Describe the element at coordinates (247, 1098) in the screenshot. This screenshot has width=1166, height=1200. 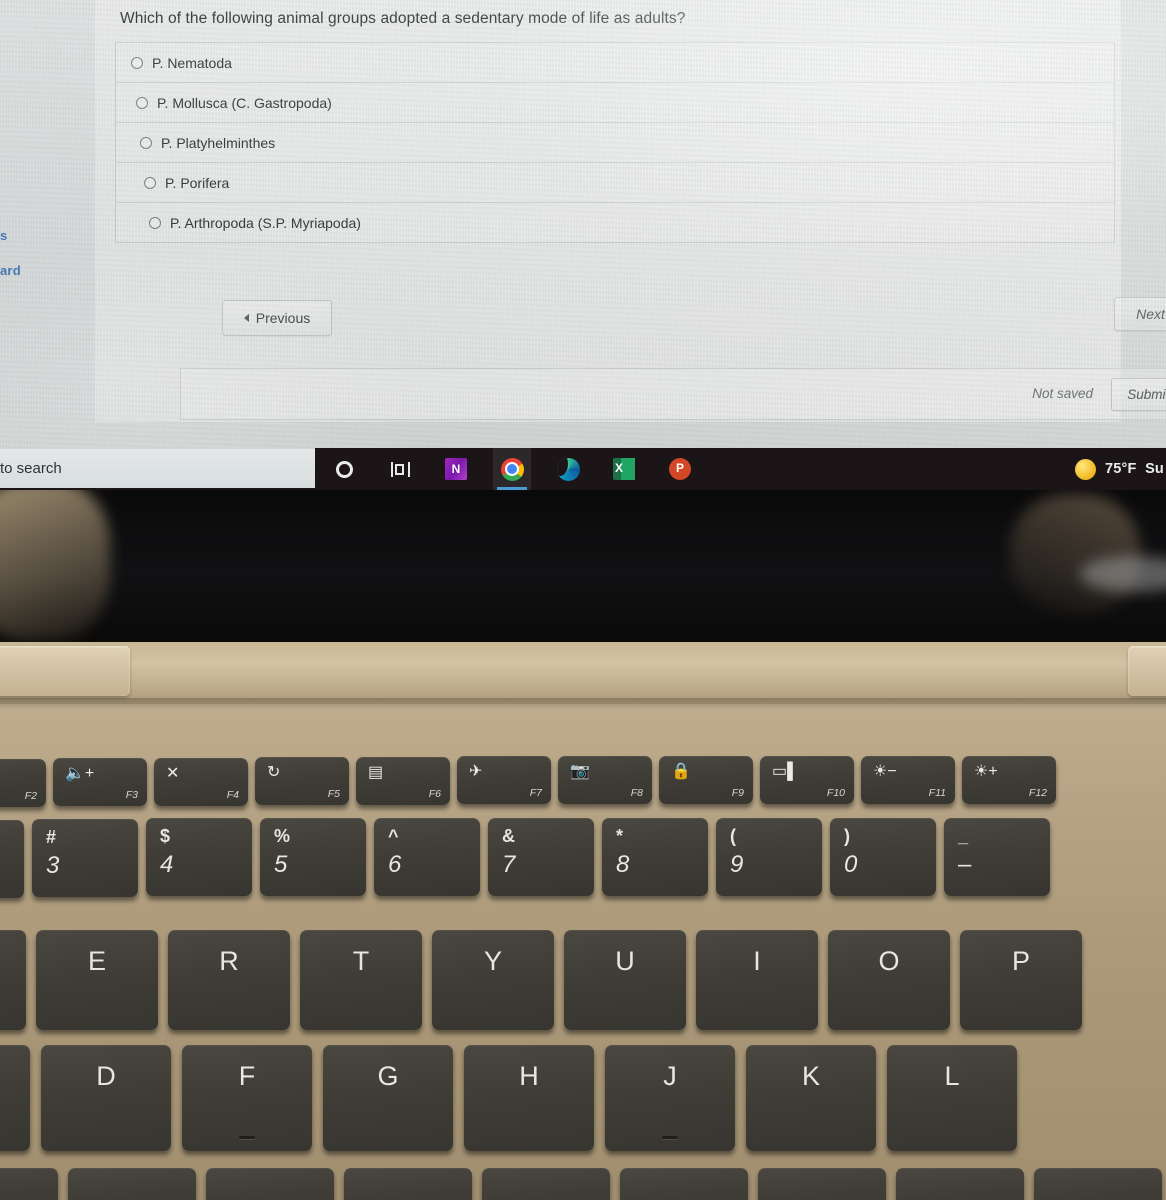
I see `key-f: F` at that location.